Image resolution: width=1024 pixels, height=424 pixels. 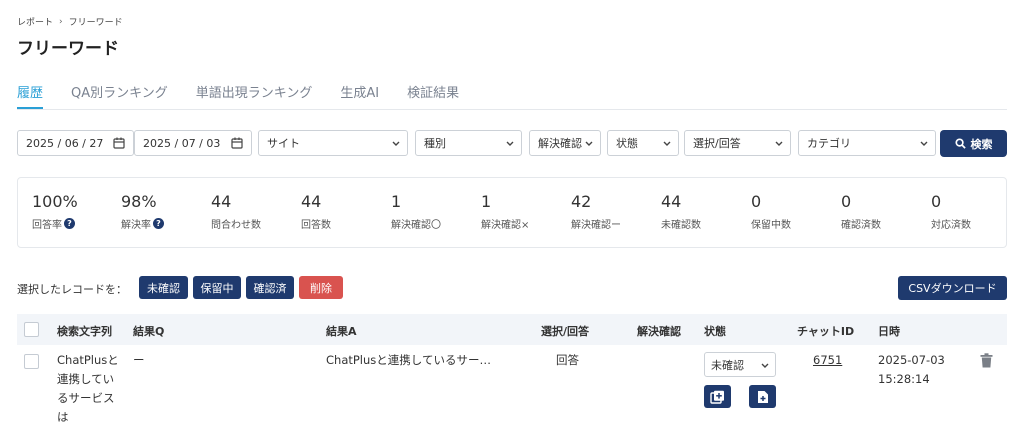 I want to click on stat-label: 回答率, so click(x=47, y=225).